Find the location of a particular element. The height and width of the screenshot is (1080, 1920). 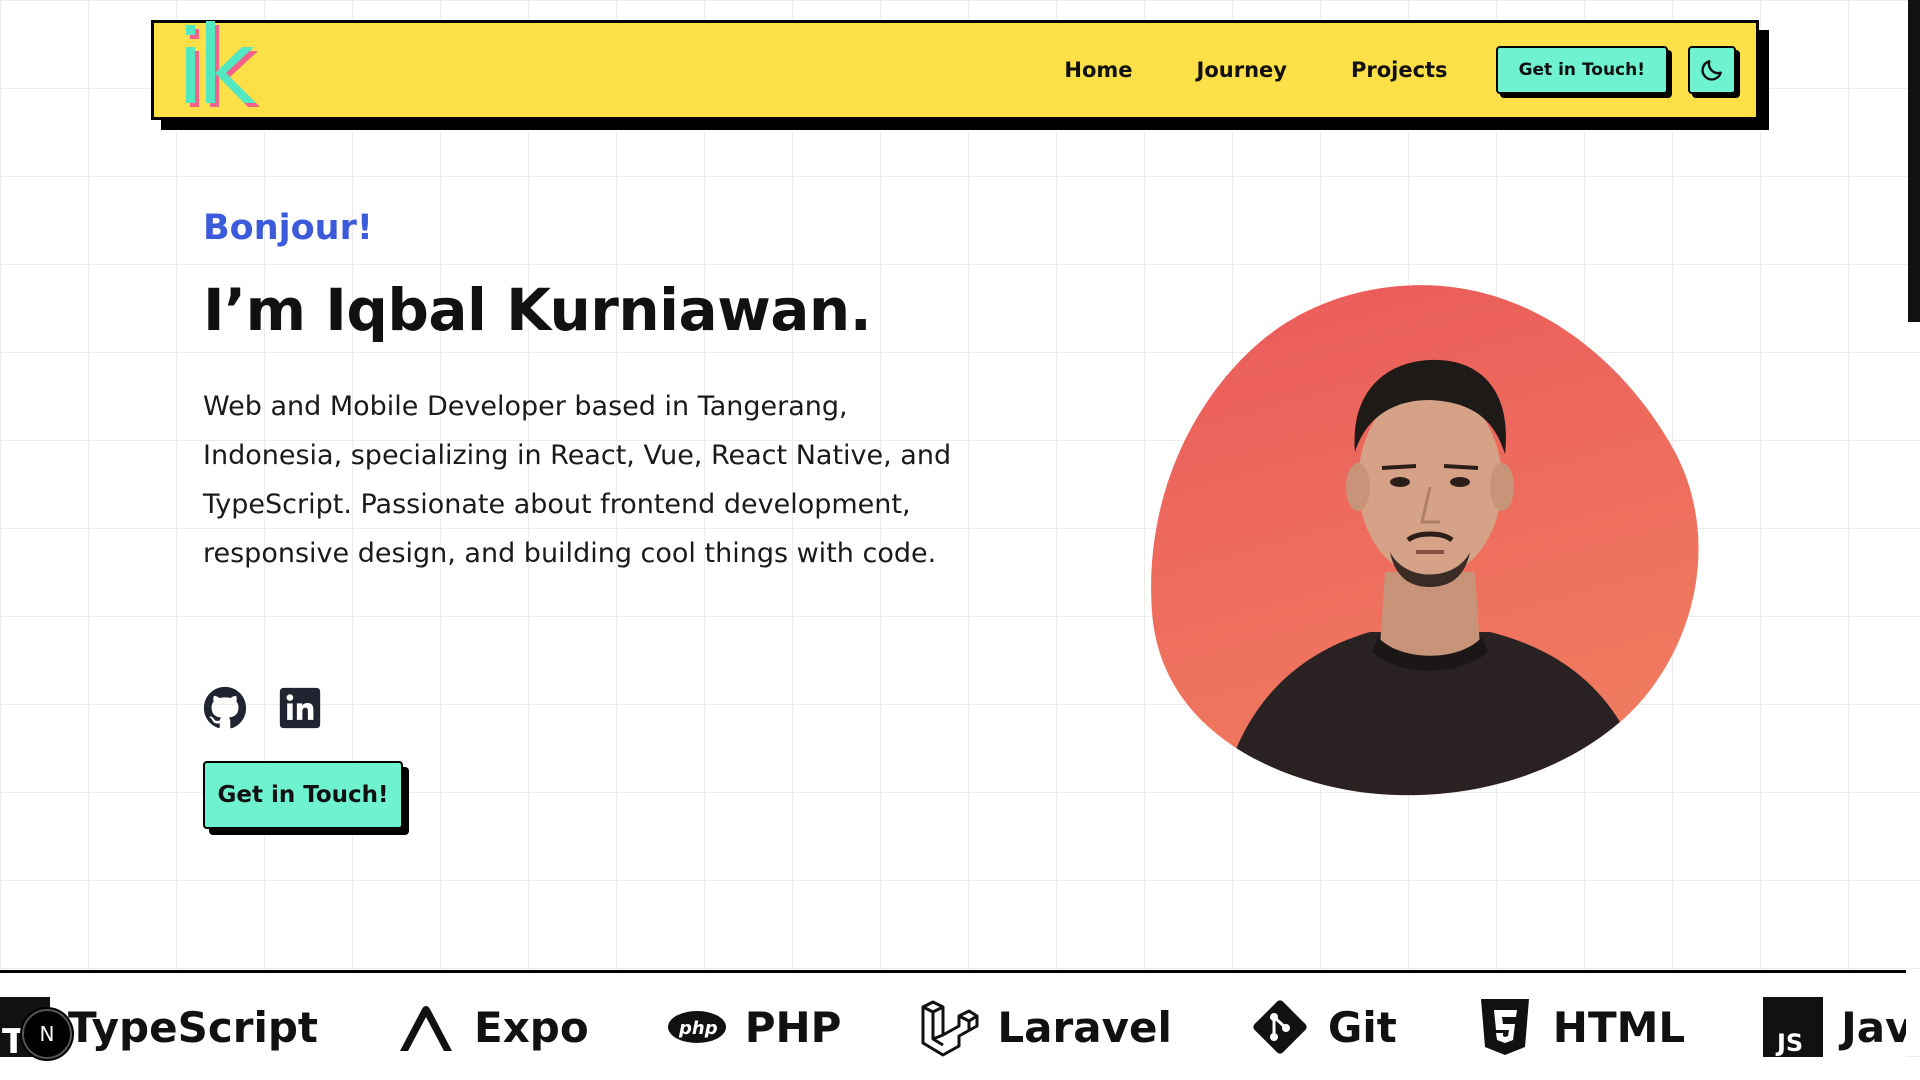

html5-icon is located at coordinates (1504, 1027).